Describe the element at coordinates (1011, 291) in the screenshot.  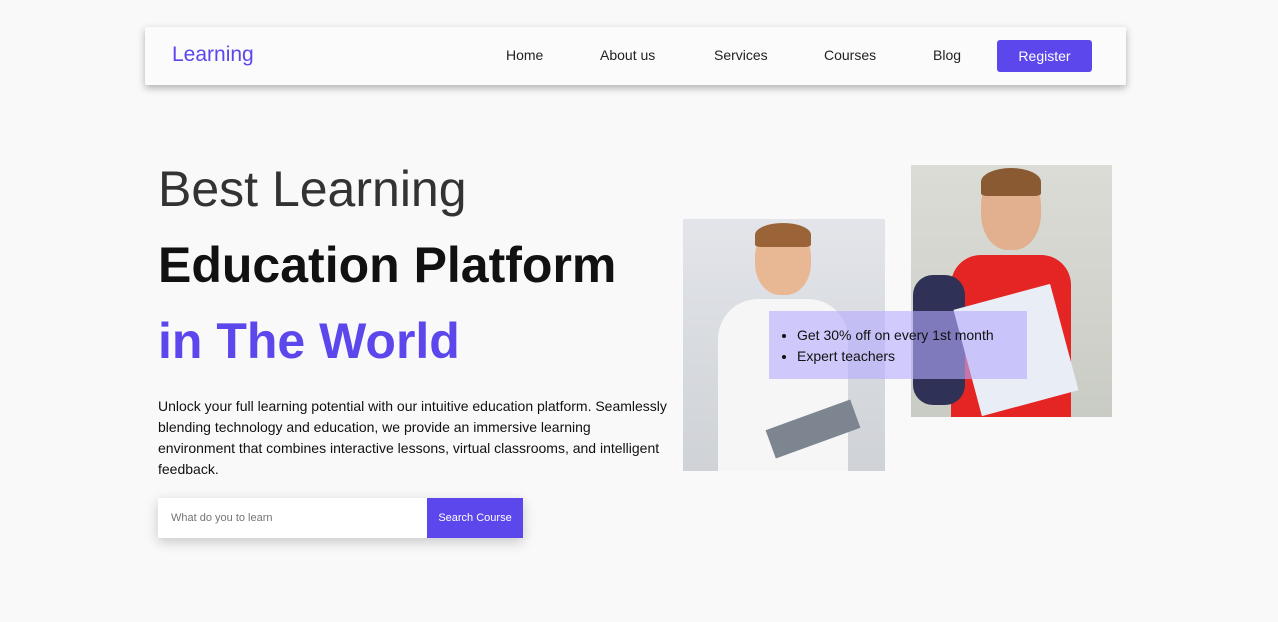
I see `boy-with-backpack-image` at that location.